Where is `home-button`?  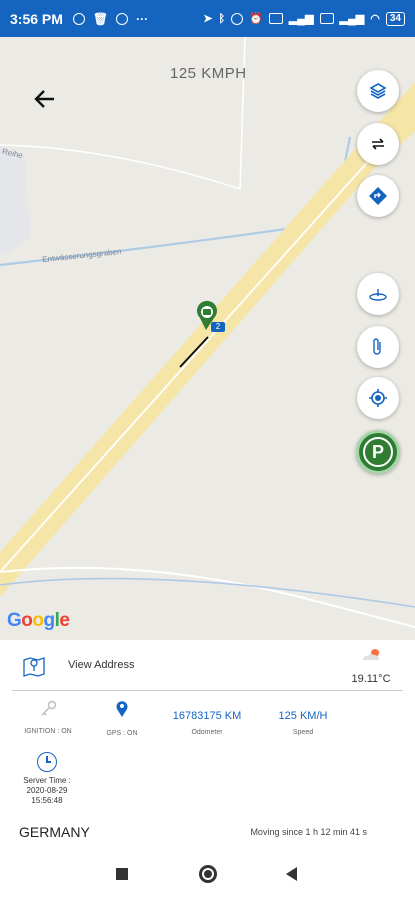
home-button is located at coordinates (208, 874).